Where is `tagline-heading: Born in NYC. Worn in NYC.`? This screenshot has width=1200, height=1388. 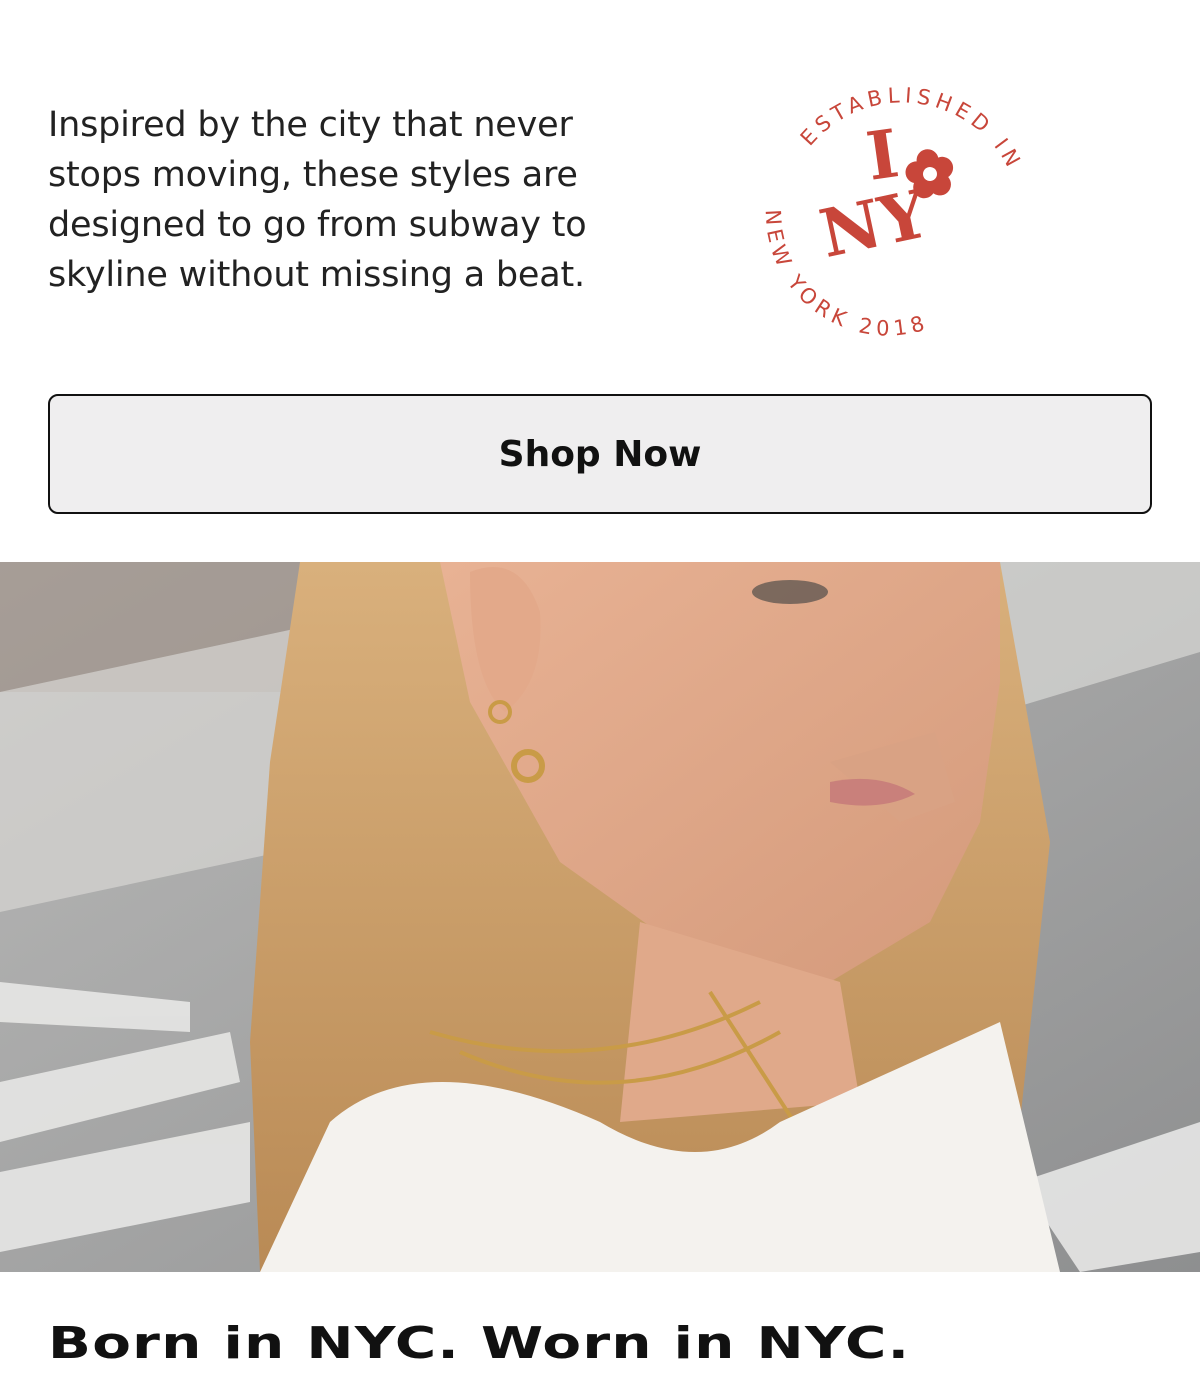 tagline-heading: Born in NYC. Worn in NYC. is located at coordinates (479, 1343).